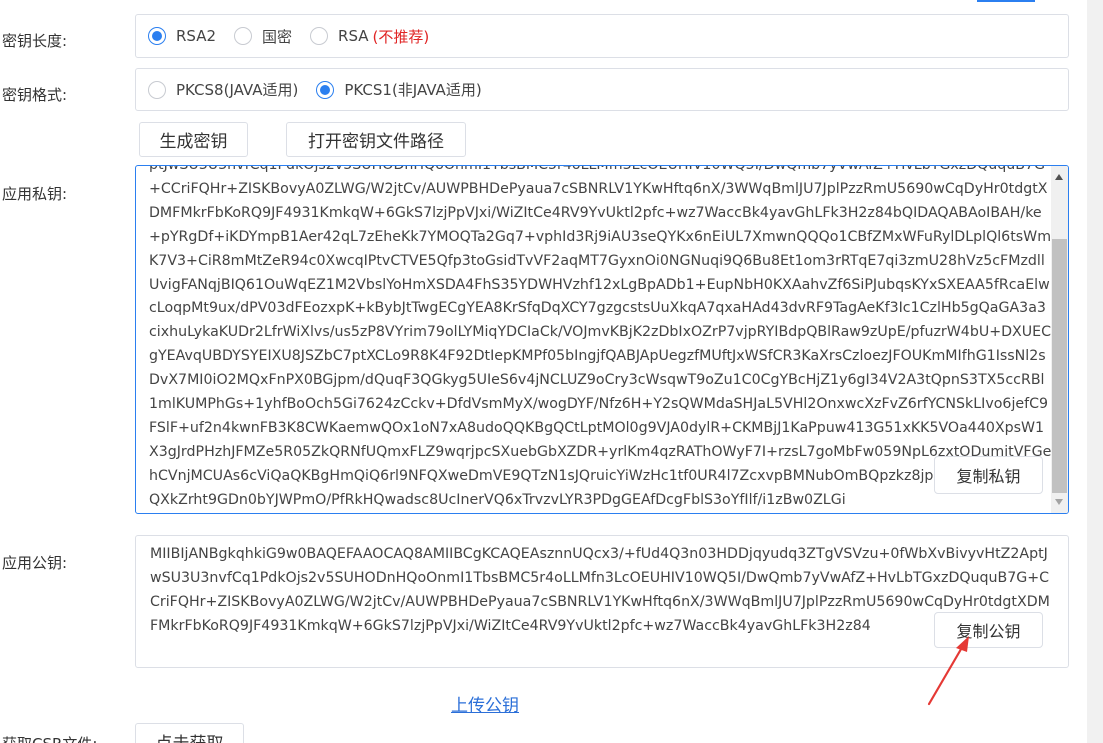 The width and height of the screenshot is (1103, 743). Describe the element at coordinates (49, 738) in the screenshot. I see `csr-label: 获取CSR文件:` at that location.